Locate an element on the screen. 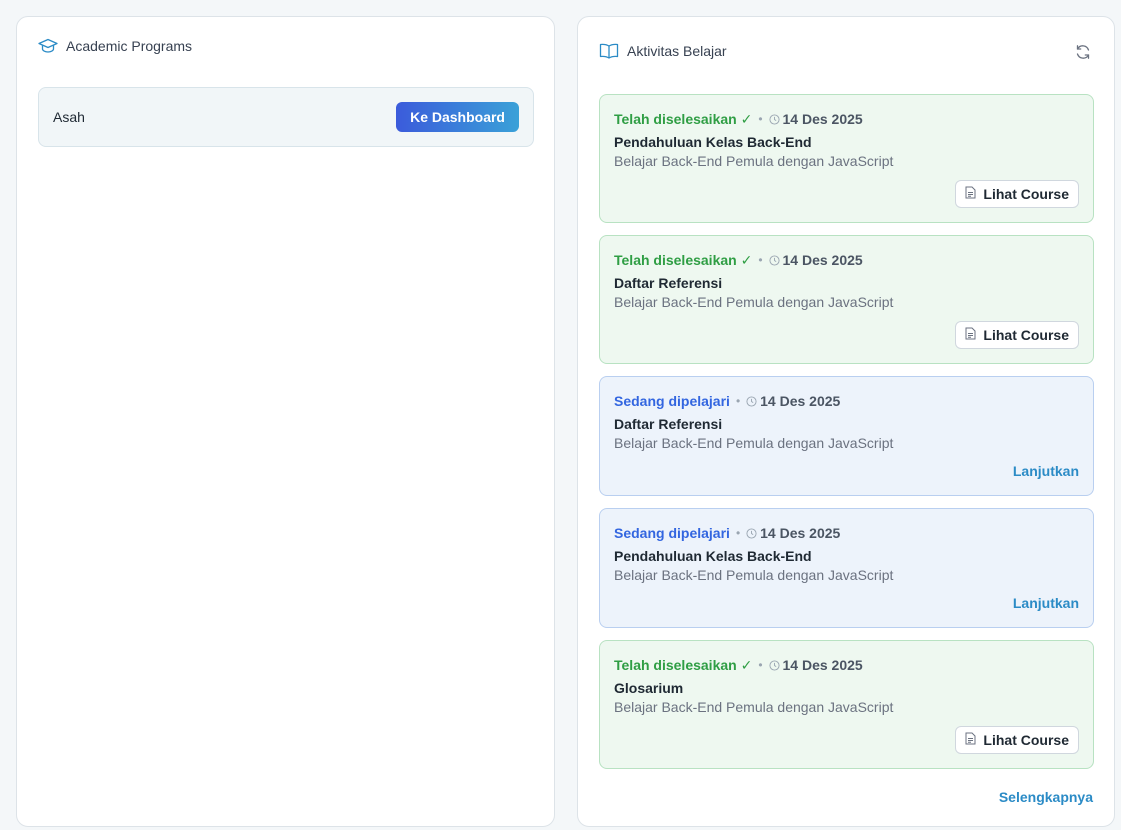  dashboard-button: Ke Dashboard is located at coordinates (457, 117).